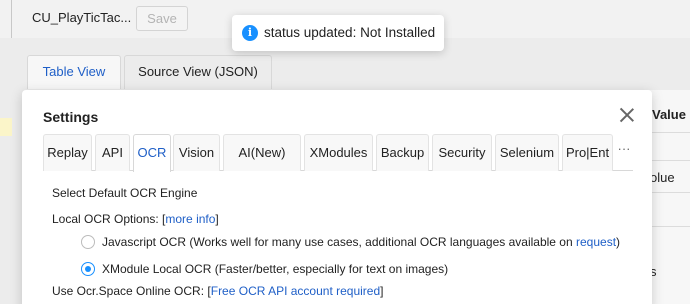 The height and width of the screenshot is (304, 690). Describe the element at coordinates (198, 72) in the screenshot. I see `tab-source-view: Source View (JSON)` at that location.